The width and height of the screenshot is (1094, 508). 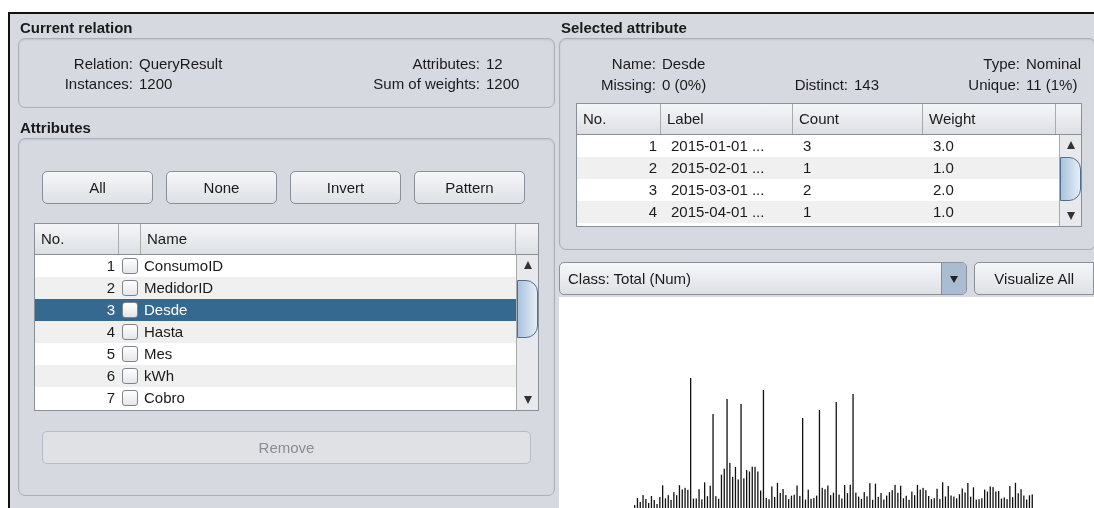 What do you see at coordinates (685, 84) in the screenshot?
I see `field-value: 0 (0%)` at bounding box center [685, 84].